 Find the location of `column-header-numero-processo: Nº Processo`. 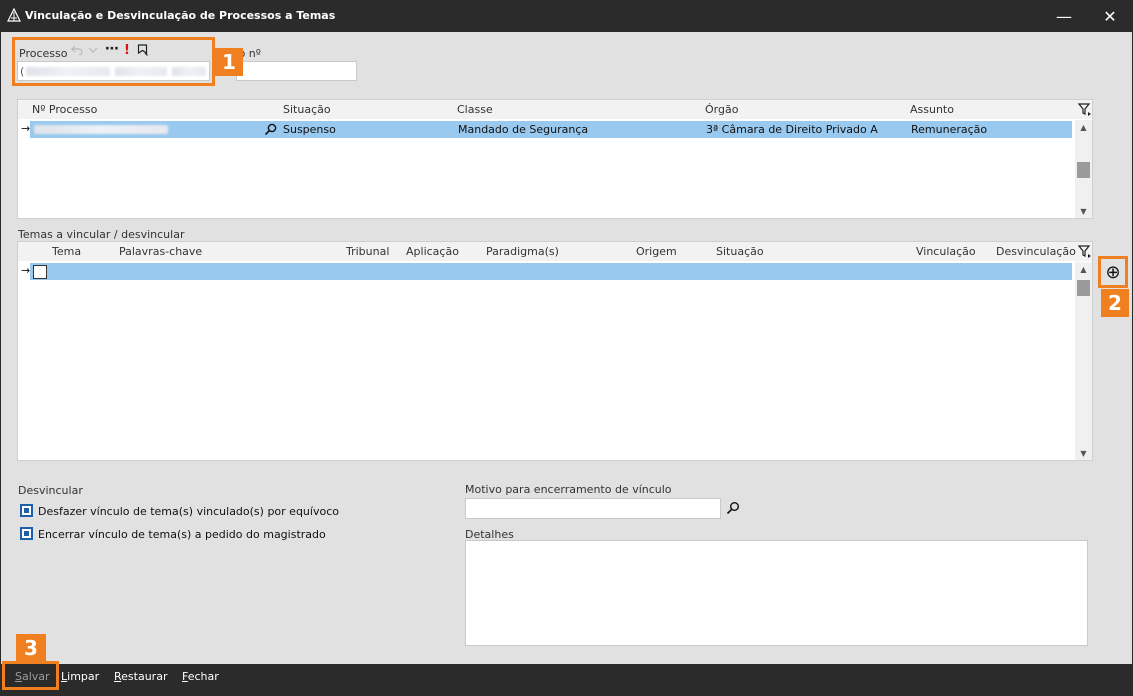

column-header-numero-processo: Nº Processo is located at coordinates (64, 109).